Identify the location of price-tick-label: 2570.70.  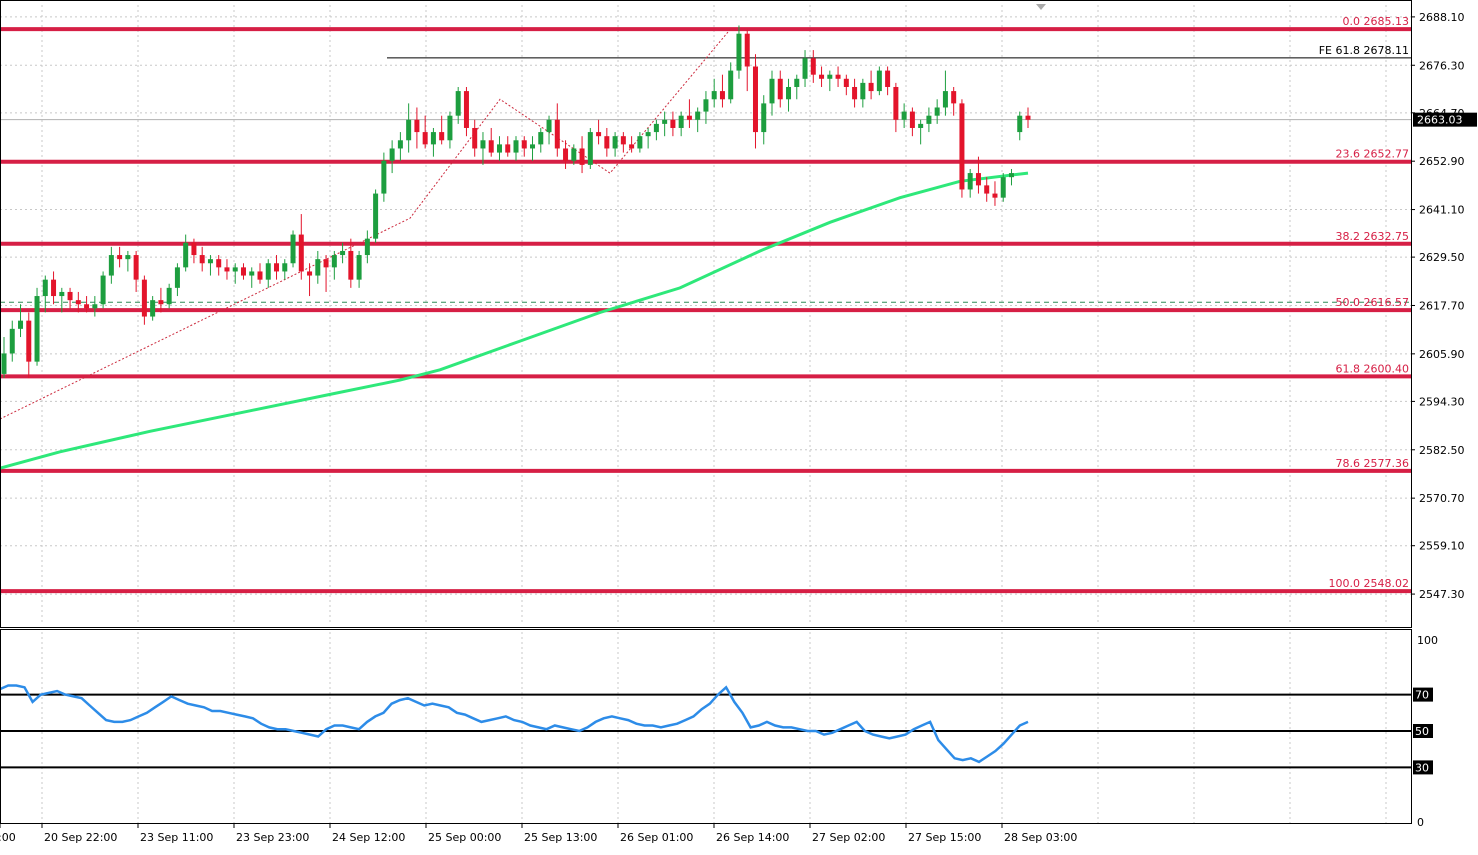
(1442, 498).